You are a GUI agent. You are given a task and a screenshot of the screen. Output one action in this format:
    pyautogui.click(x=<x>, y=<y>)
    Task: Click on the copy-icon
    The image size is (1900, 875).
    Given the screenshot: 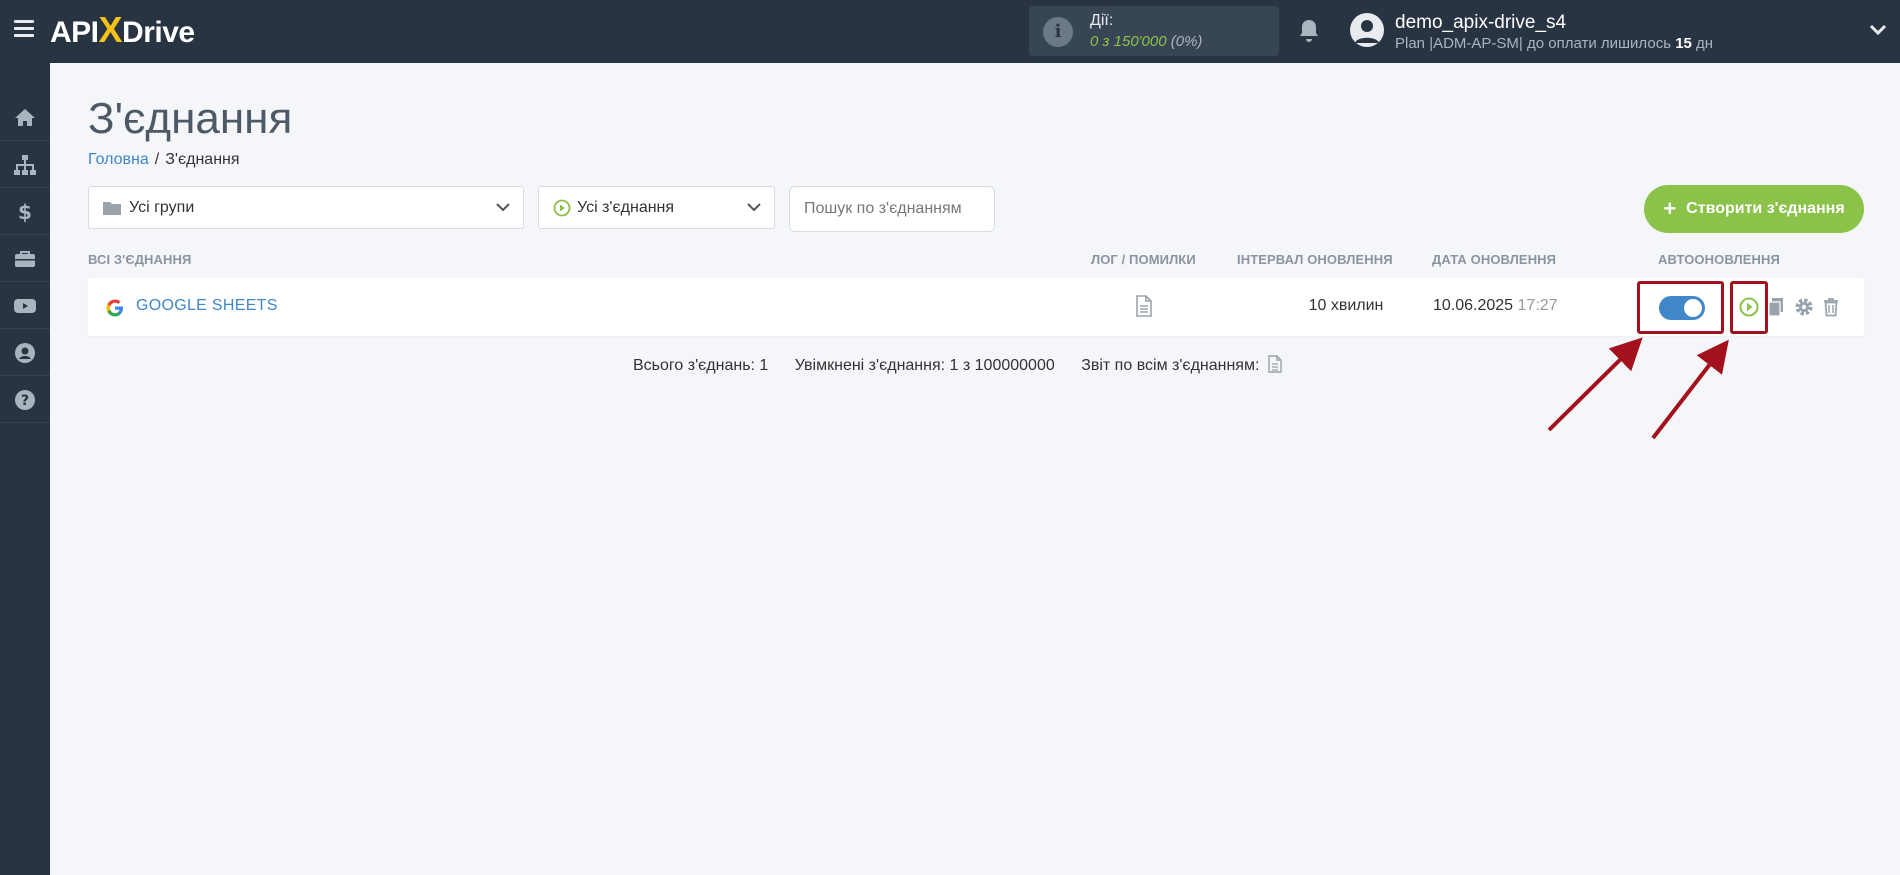 What is the action you would take?
    pyautogui.click(x=1777, y=307)
    